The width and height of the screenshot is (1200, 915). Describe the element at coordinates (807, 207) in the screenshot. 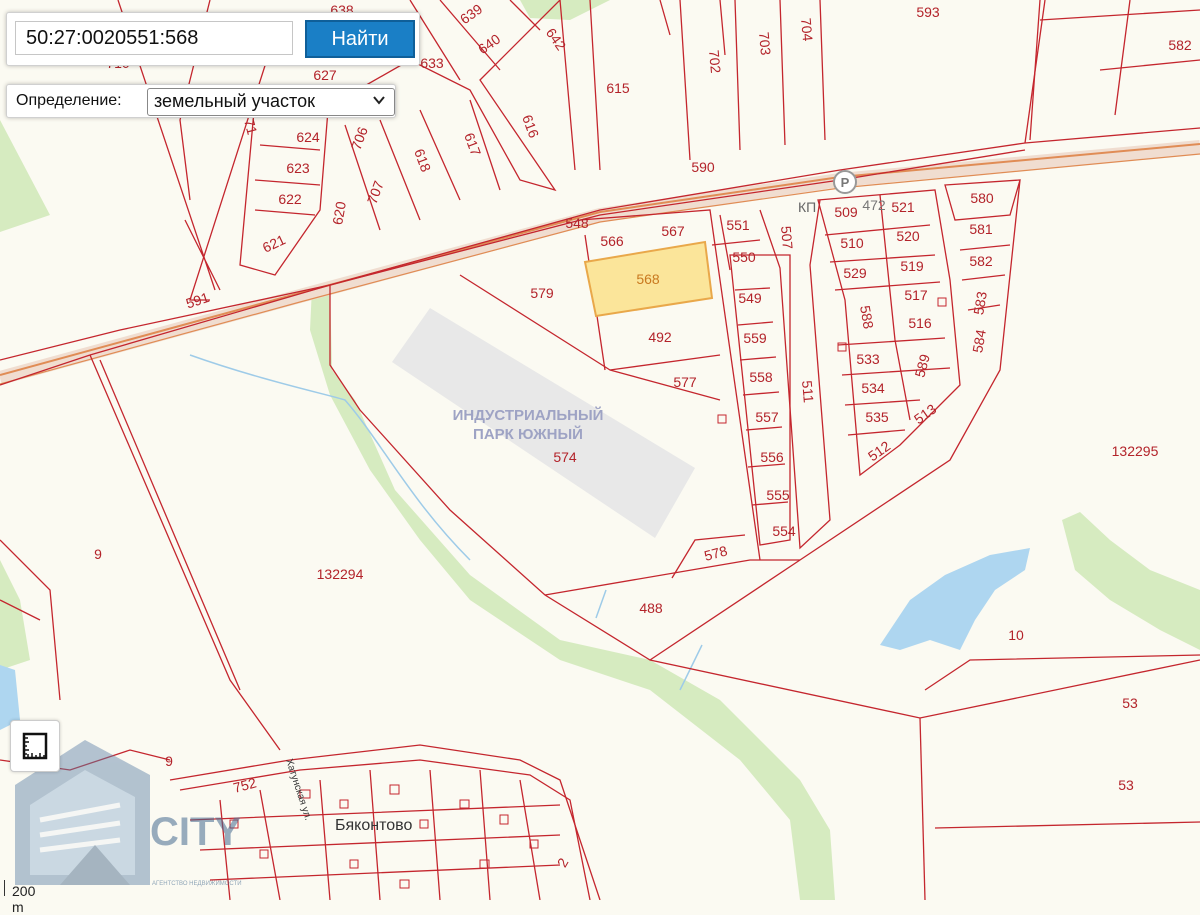

I see `poi-label: КП` at that location.